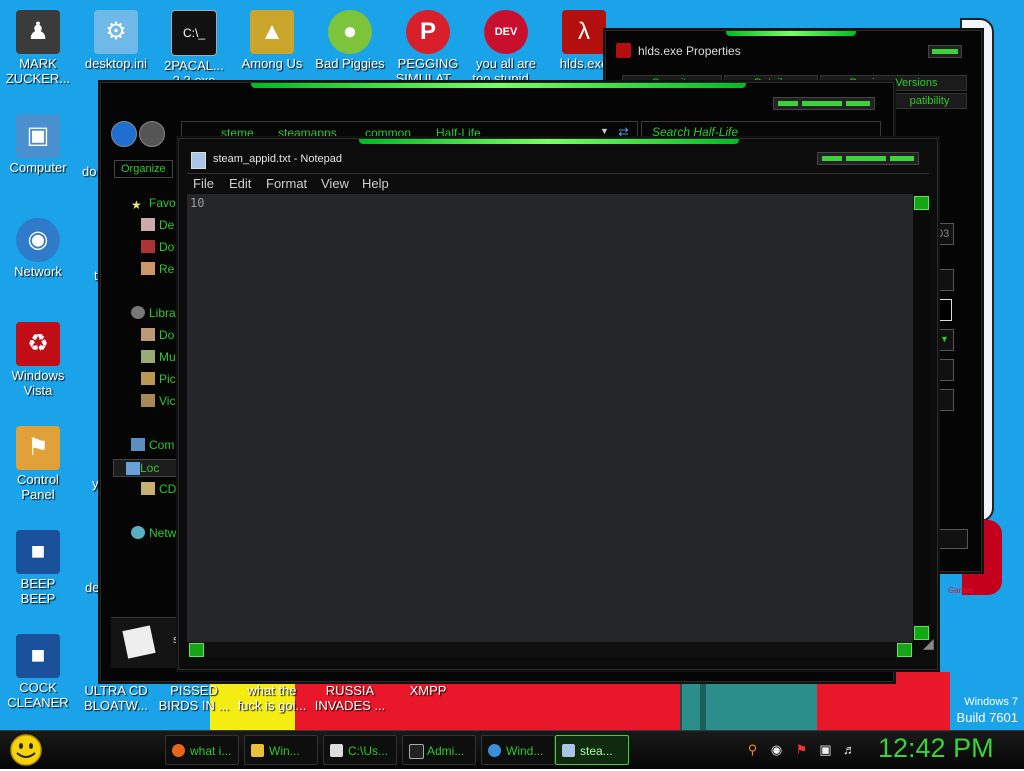  Describe the element at coordinates (157, 269) in the screenshot. I see `nav-recent-places: Re` at that location.